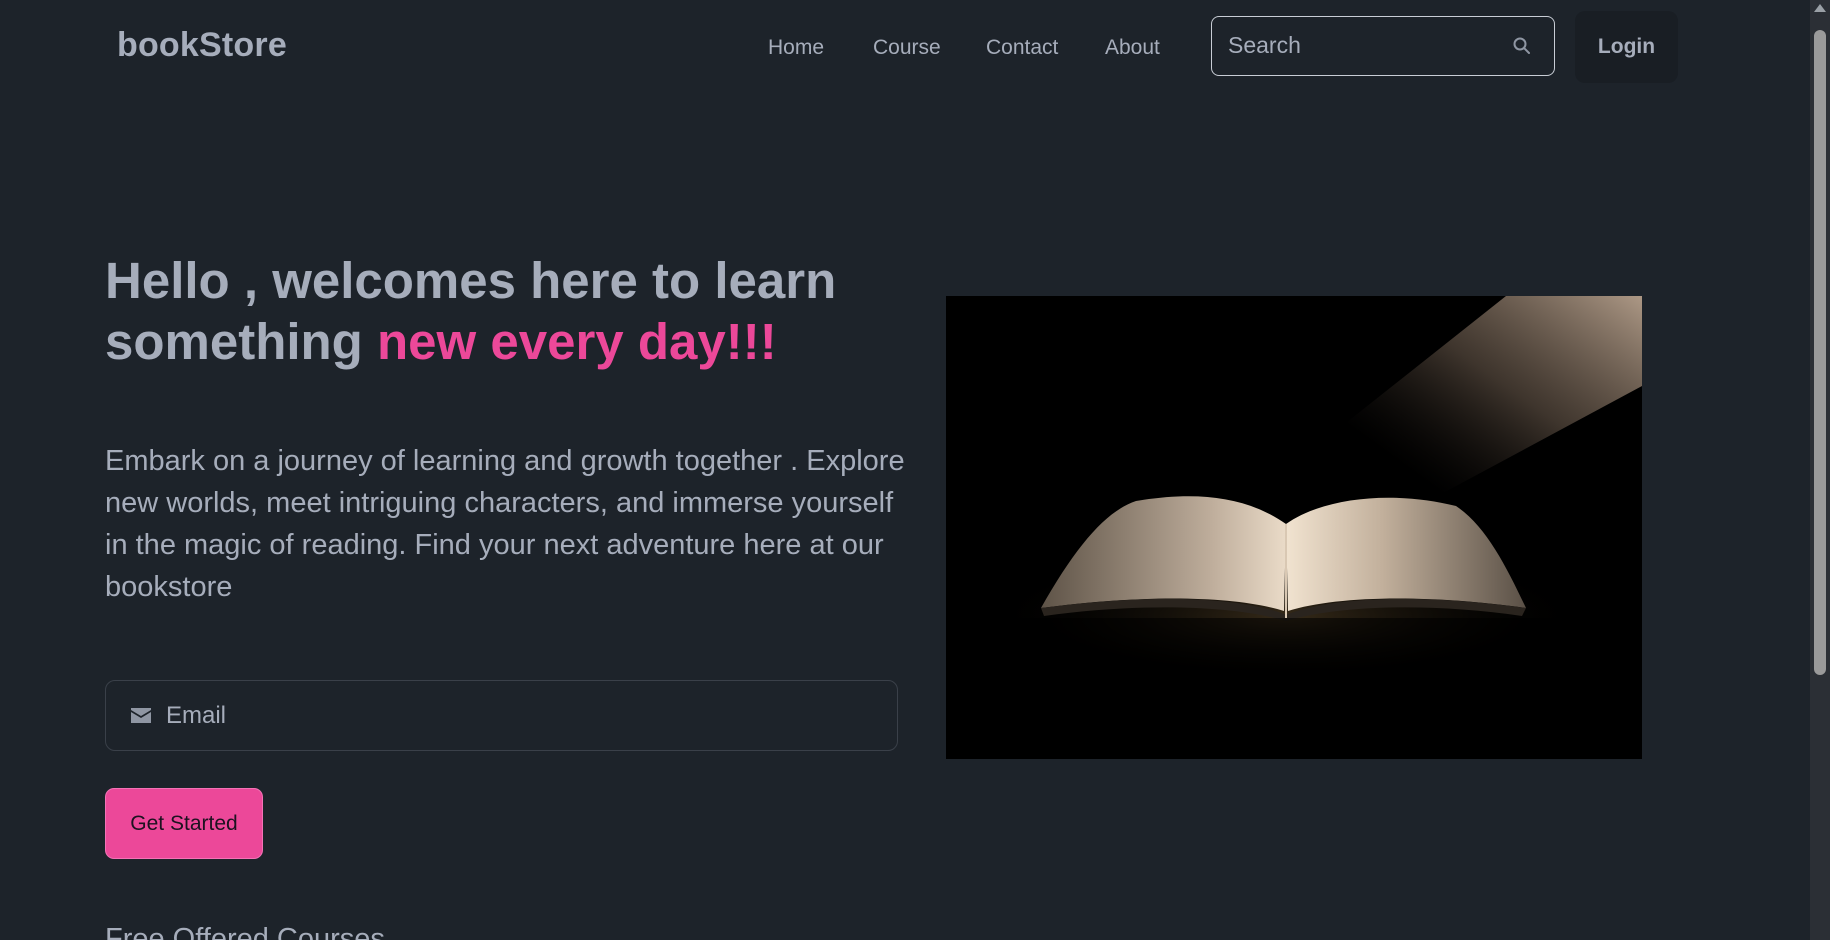 The width and height of the screenshot is (1830, 940). I want to click on search-icon, so click(1522, 46).